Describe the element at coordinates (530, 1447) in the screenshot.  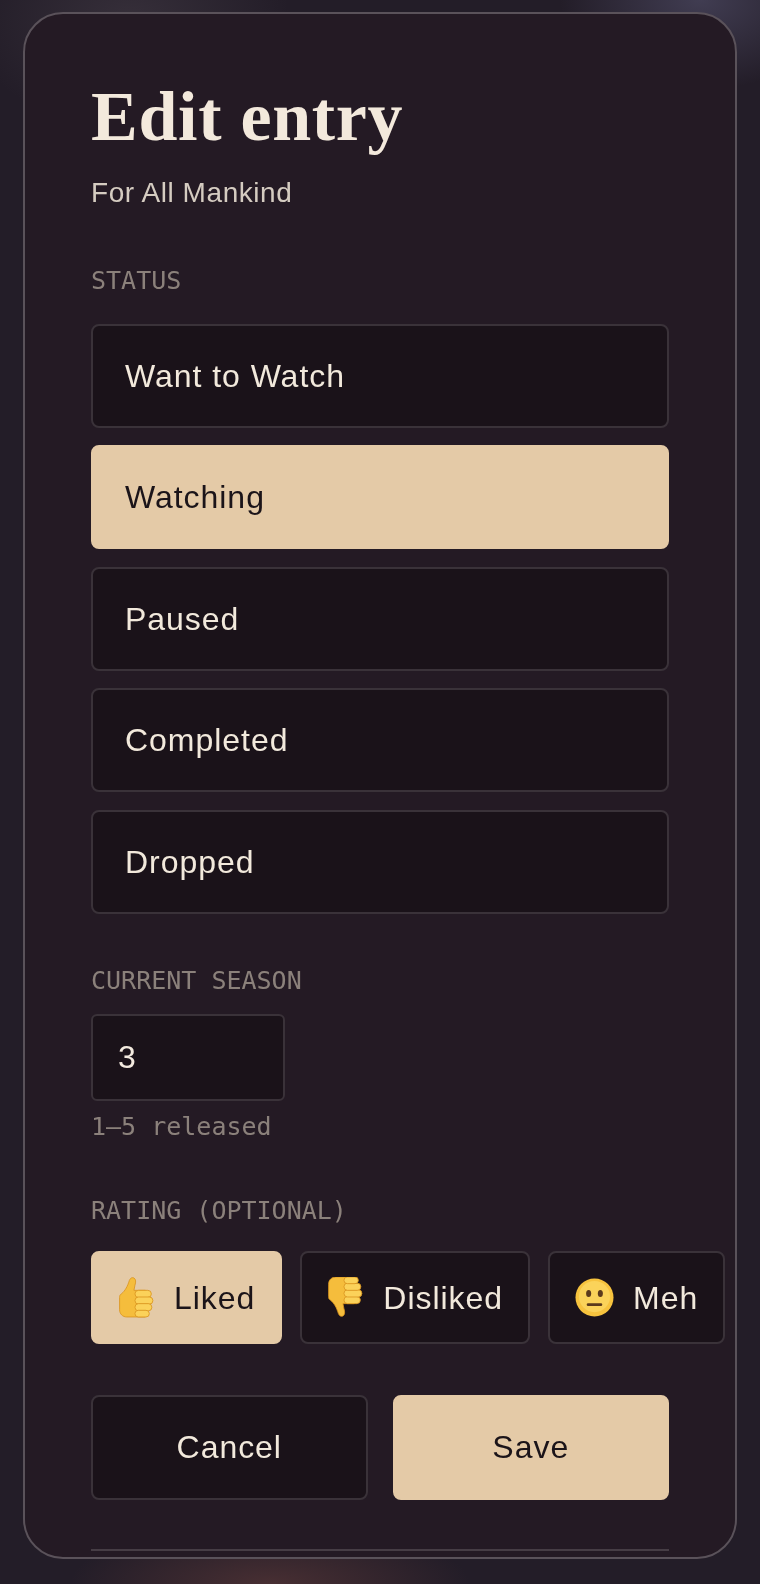
I see `save-button: Save` at that location.